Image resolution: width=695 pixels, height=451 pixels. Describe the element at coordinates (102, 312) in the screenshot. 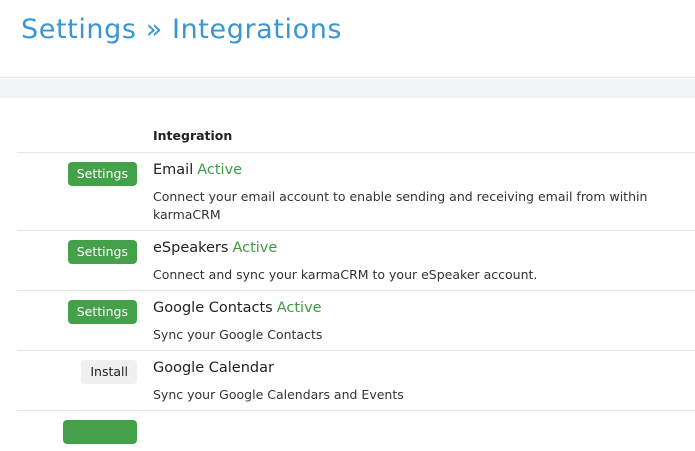

I see `google-contacts-settings-button: Settings` at that location.